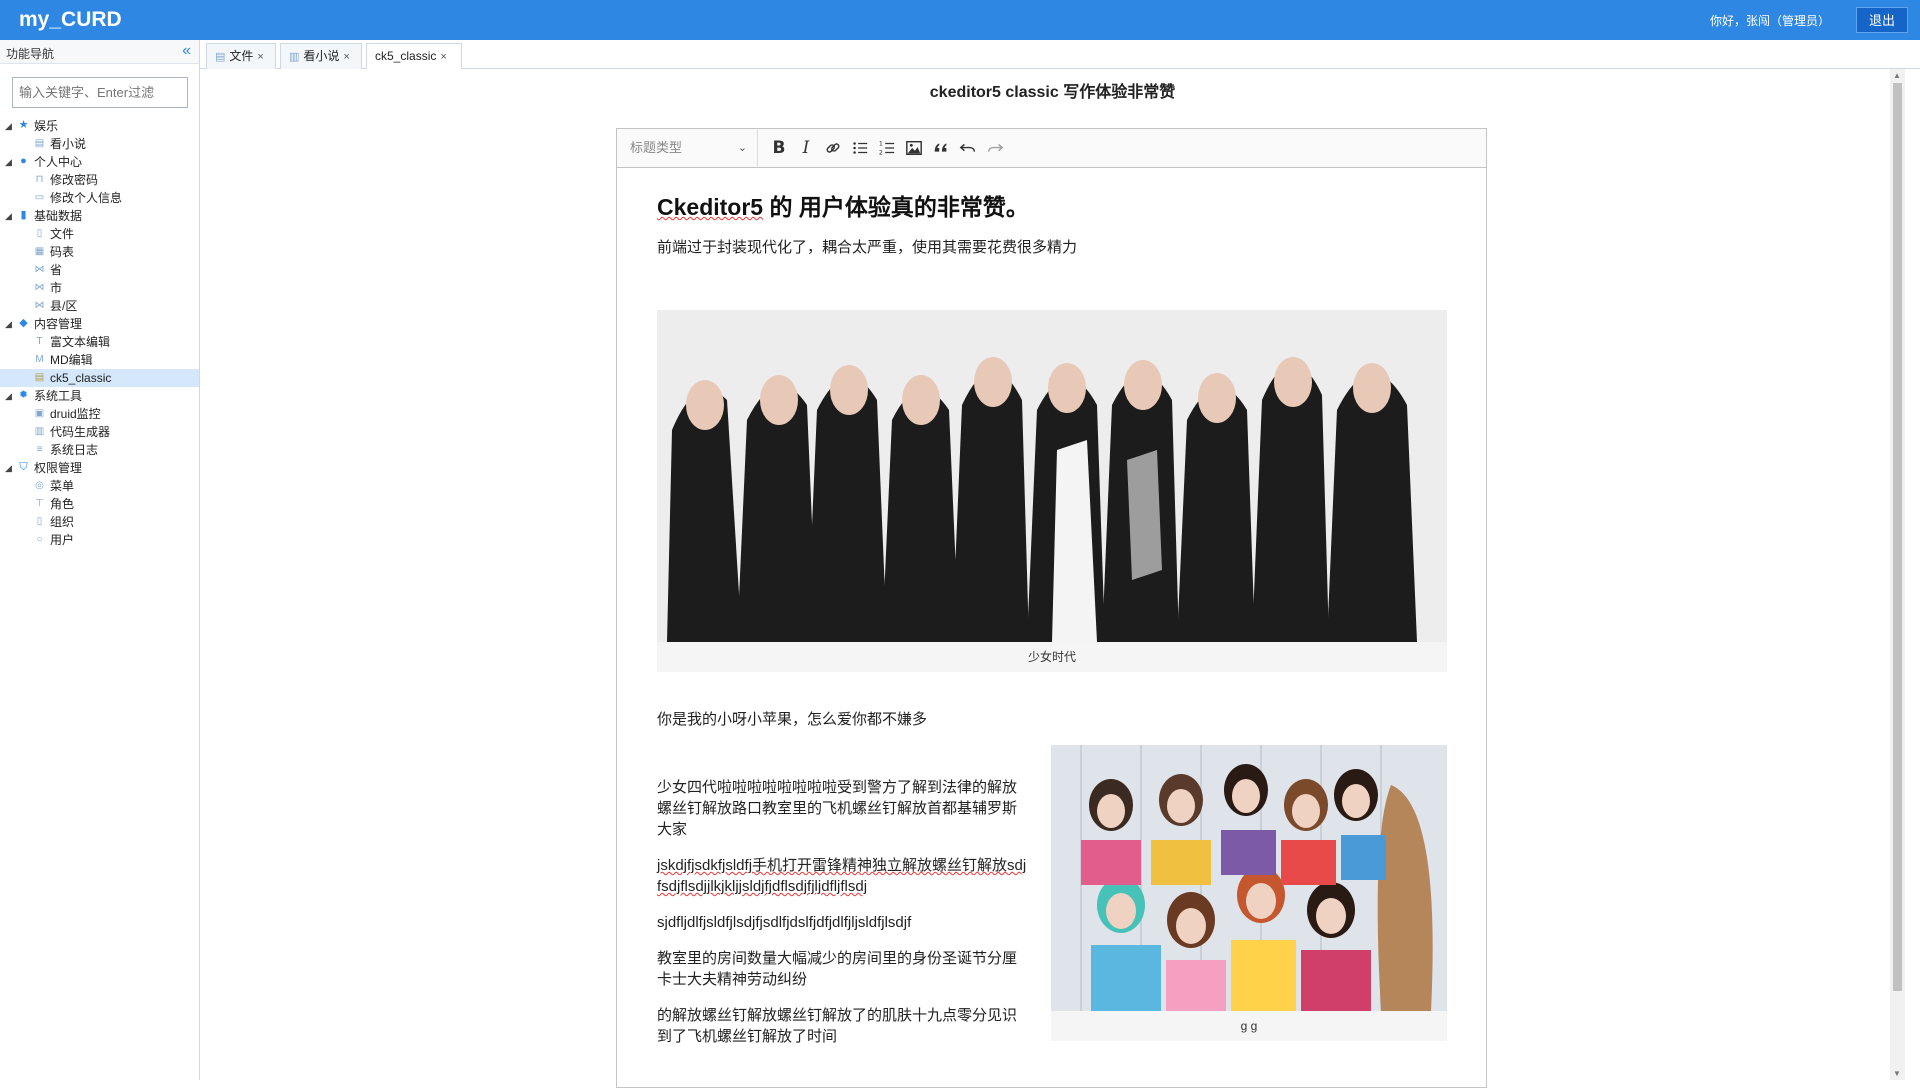  What do you see at coordinates (58, 216) in the screenshot?
I see `sidebar-group-label: 基础数据` at bounding box center [58, 216].